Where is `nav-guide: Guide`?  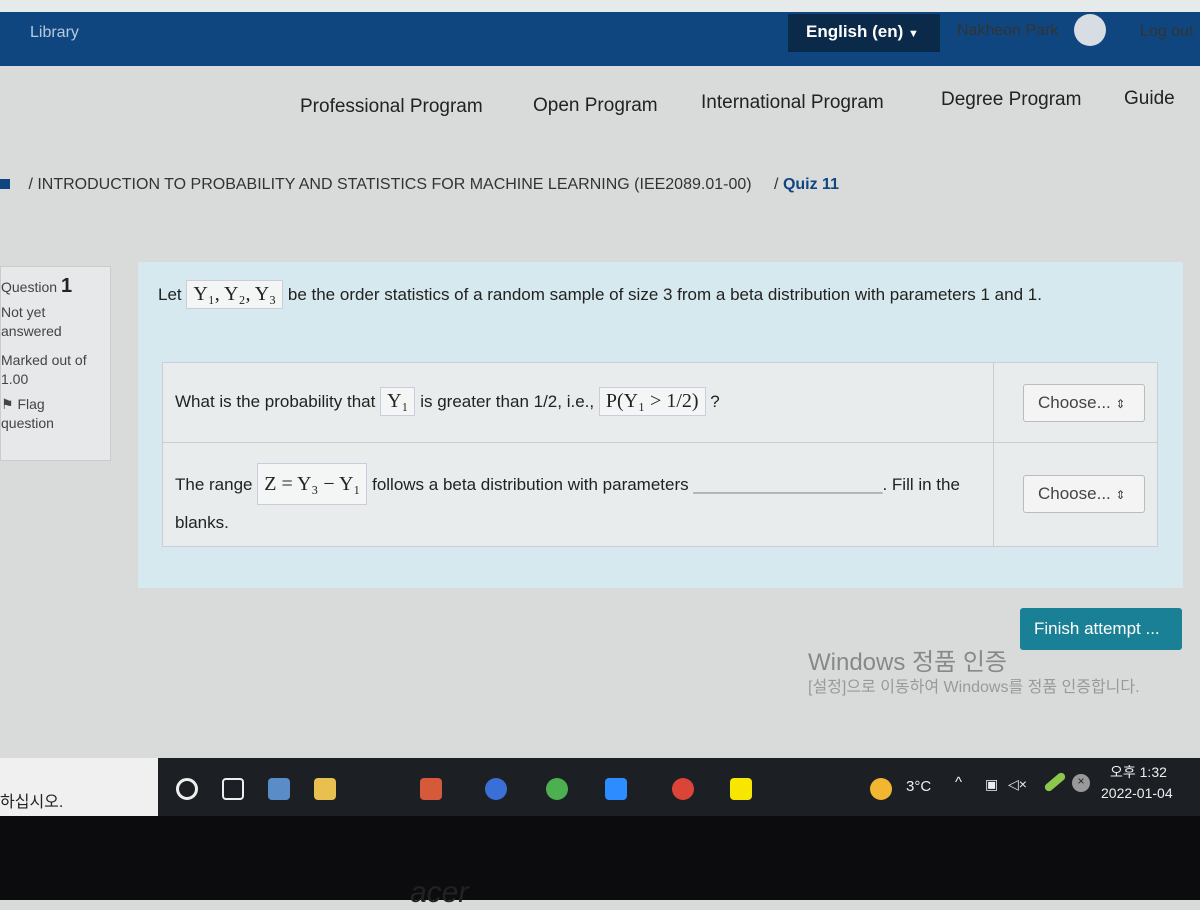
nav-guide: Guide is located at coordinates (1149, 99).